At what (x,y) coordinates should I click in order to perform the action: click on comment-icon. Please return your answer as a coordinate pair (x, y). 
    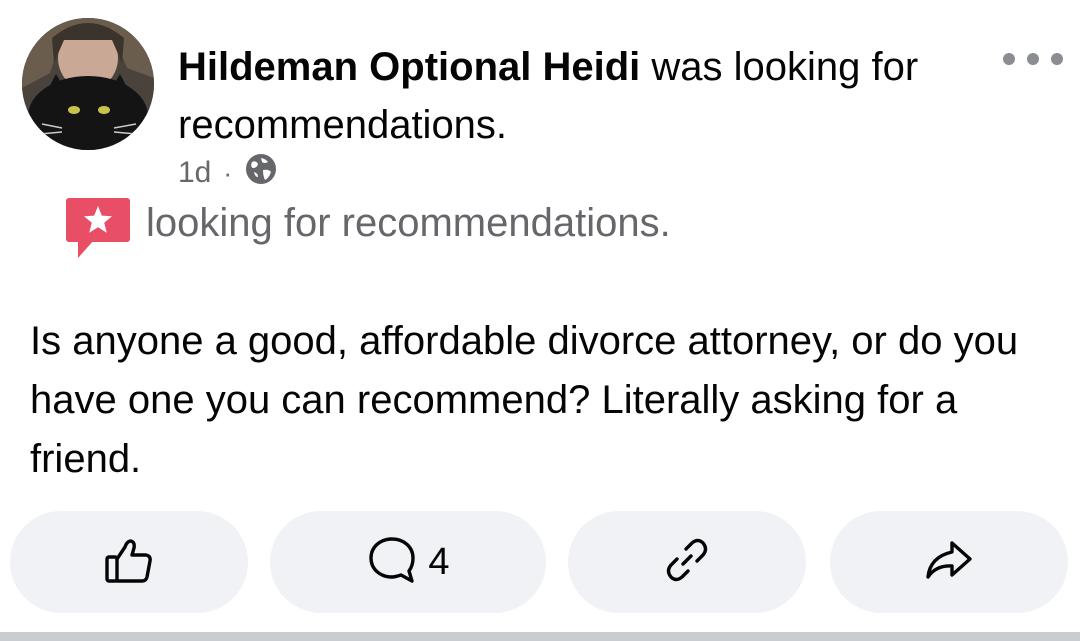
    Looking at the image, I should click on (392, 562).